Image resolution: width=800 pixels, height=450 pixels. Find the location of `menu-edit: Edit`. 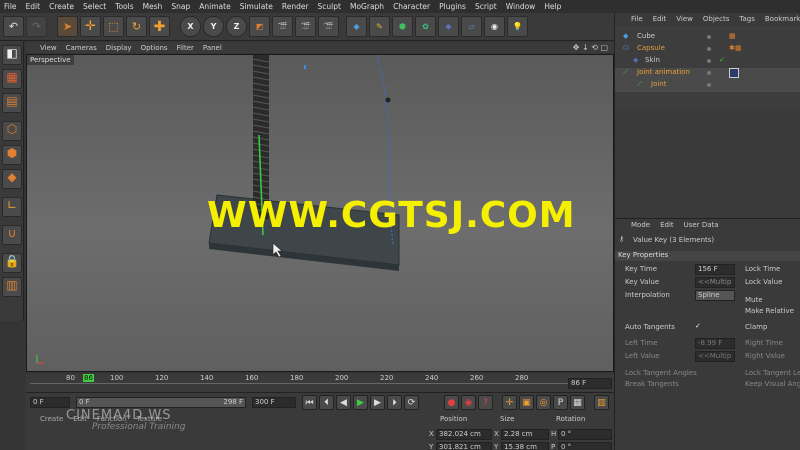

menu-edit: Edit is located at coordinates (33, 6).